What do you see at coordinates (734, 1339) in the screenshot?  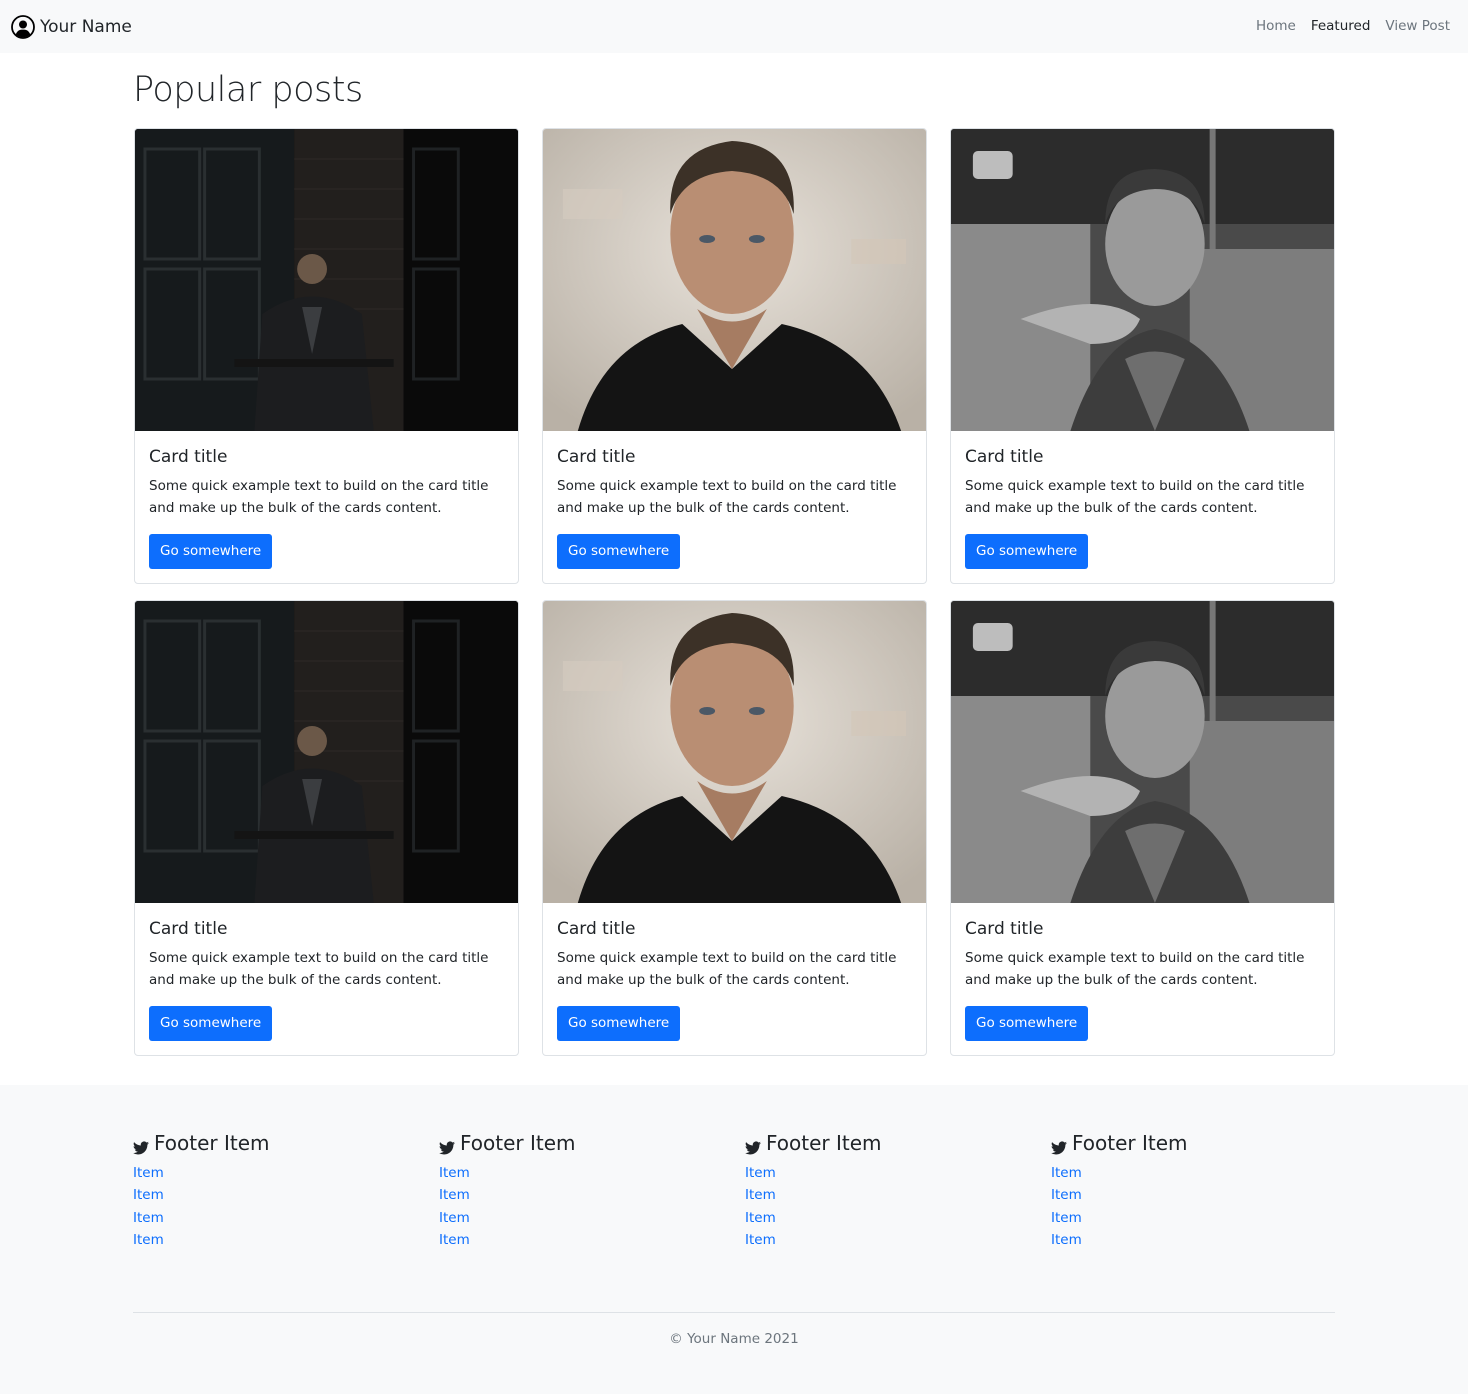 I see `copyright-text: © Your Name 2021` at bounding box center [734, 1339].